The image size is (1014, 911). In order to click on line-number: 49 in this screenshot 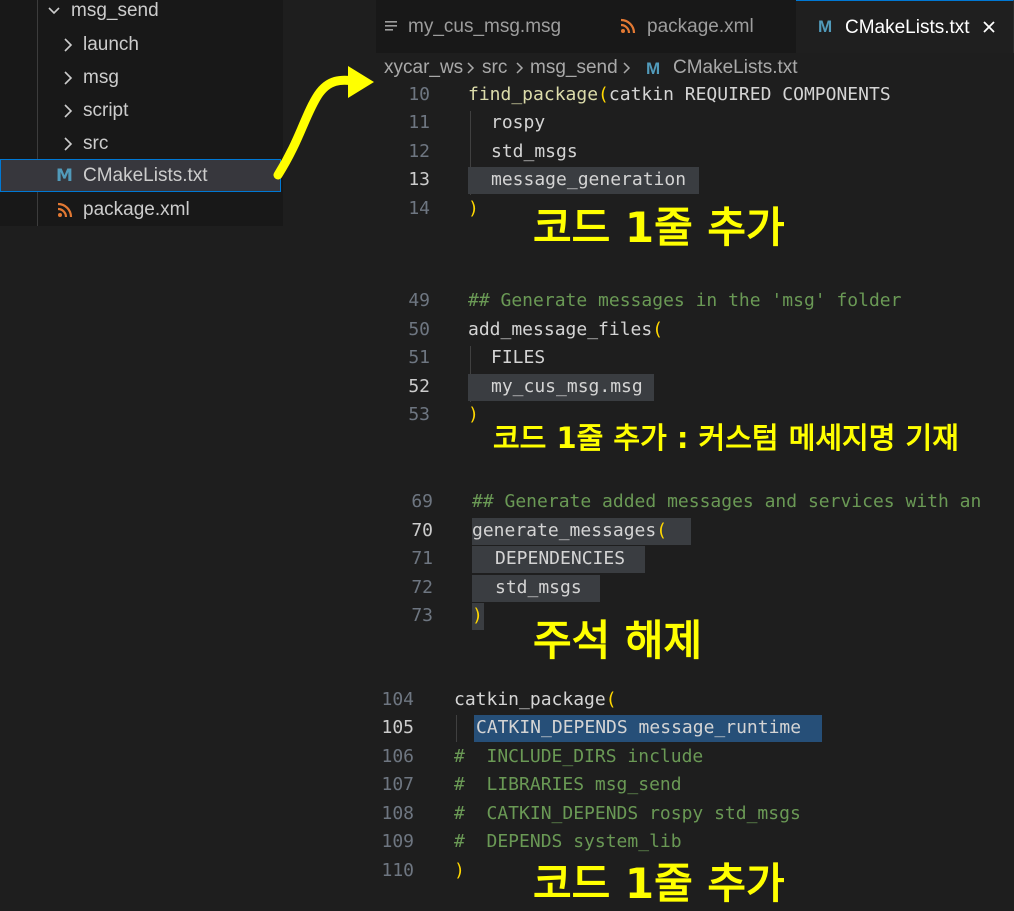, I will do `click(419, 300)`.